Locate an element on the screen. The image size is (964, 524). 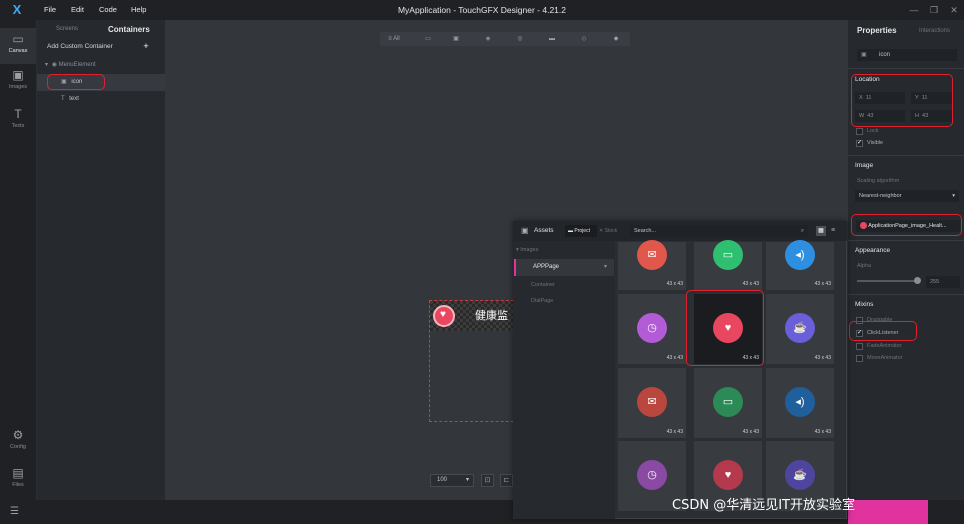
menu-edit: Edit is located at coordinates (77, 9).